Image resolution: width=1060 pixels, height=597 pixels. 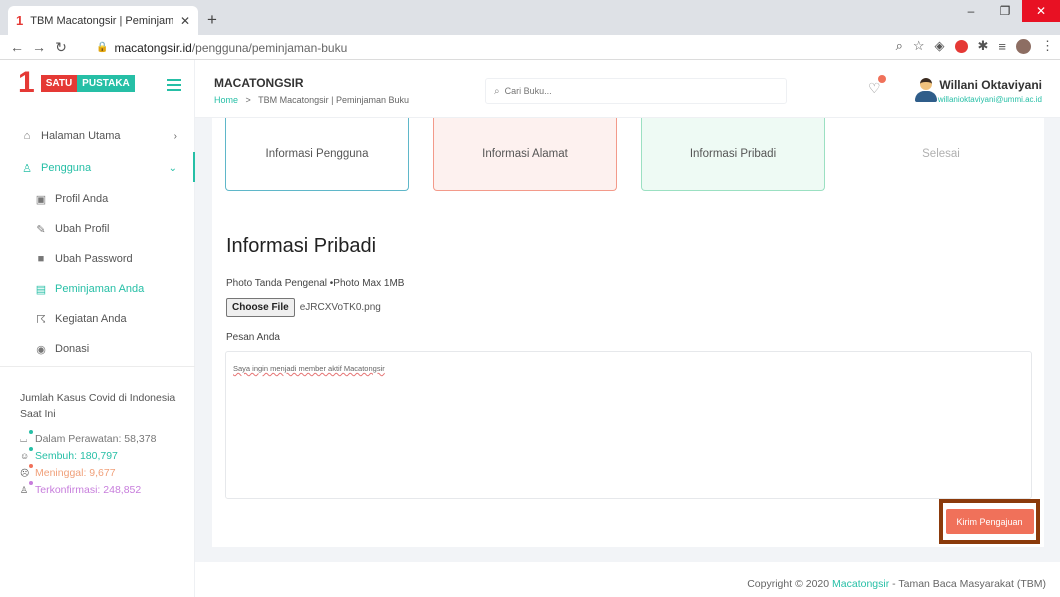 I want to click on choose-file-button: Choose File, so click(x=260, y=307).